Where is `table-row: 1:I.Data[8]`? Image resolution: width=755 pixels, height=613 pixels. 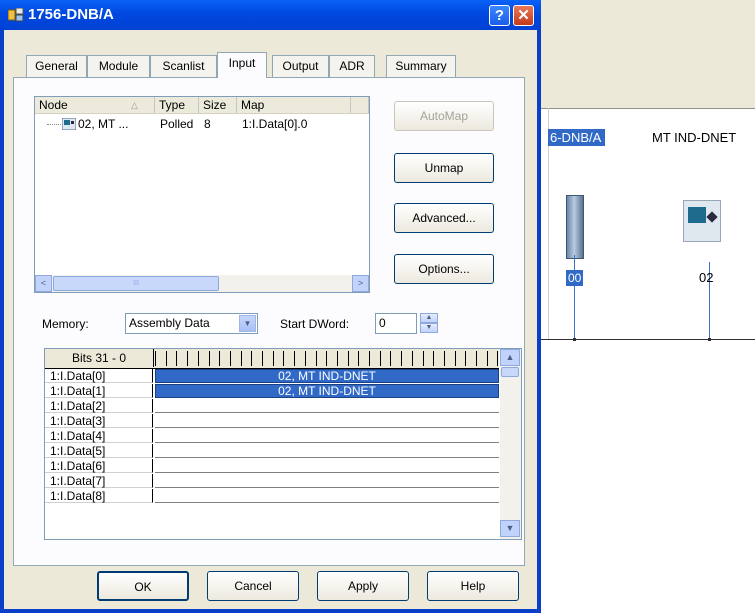 table-row: 1:I.Data[8] is located at coordinates (272, 496).